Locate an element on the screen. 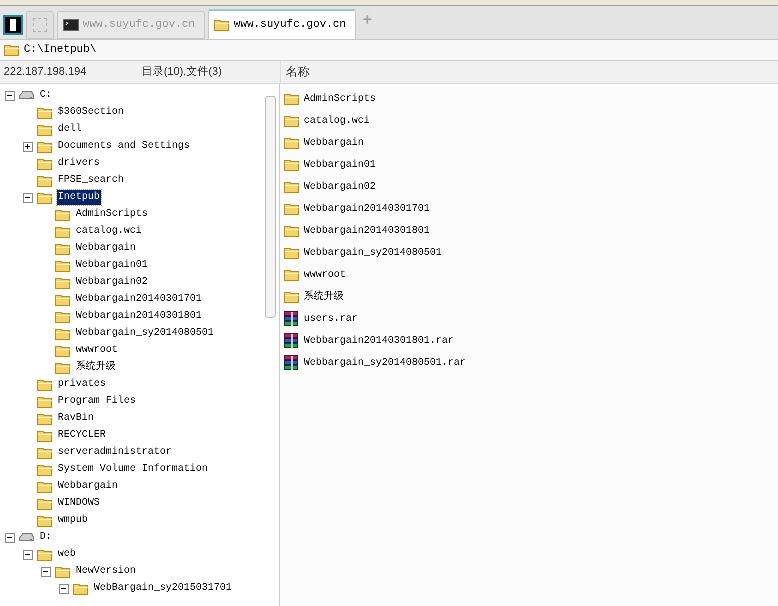 This screenshot has height=606, width=778. tree-item: C: is located at coordinates (46, 95).